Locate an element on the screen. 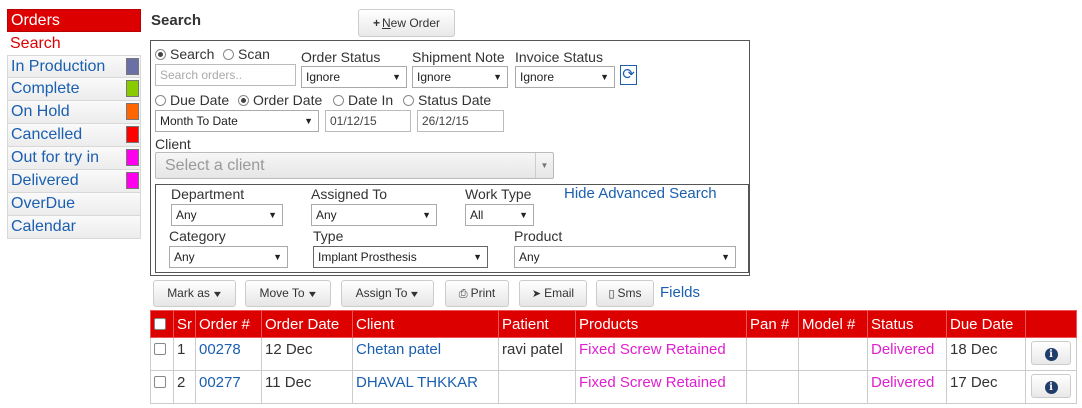  new-order-button: + New Order is located at coordinates (406, 23).